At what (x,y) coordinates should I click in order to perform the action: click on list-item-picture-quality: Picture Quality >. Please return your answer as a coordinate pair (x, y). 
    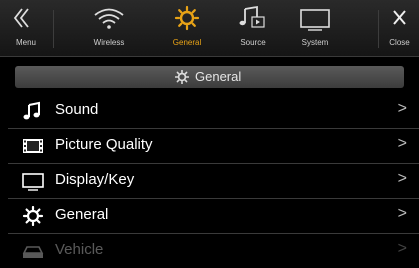
    Looking at the image, I should click on (213, 146).